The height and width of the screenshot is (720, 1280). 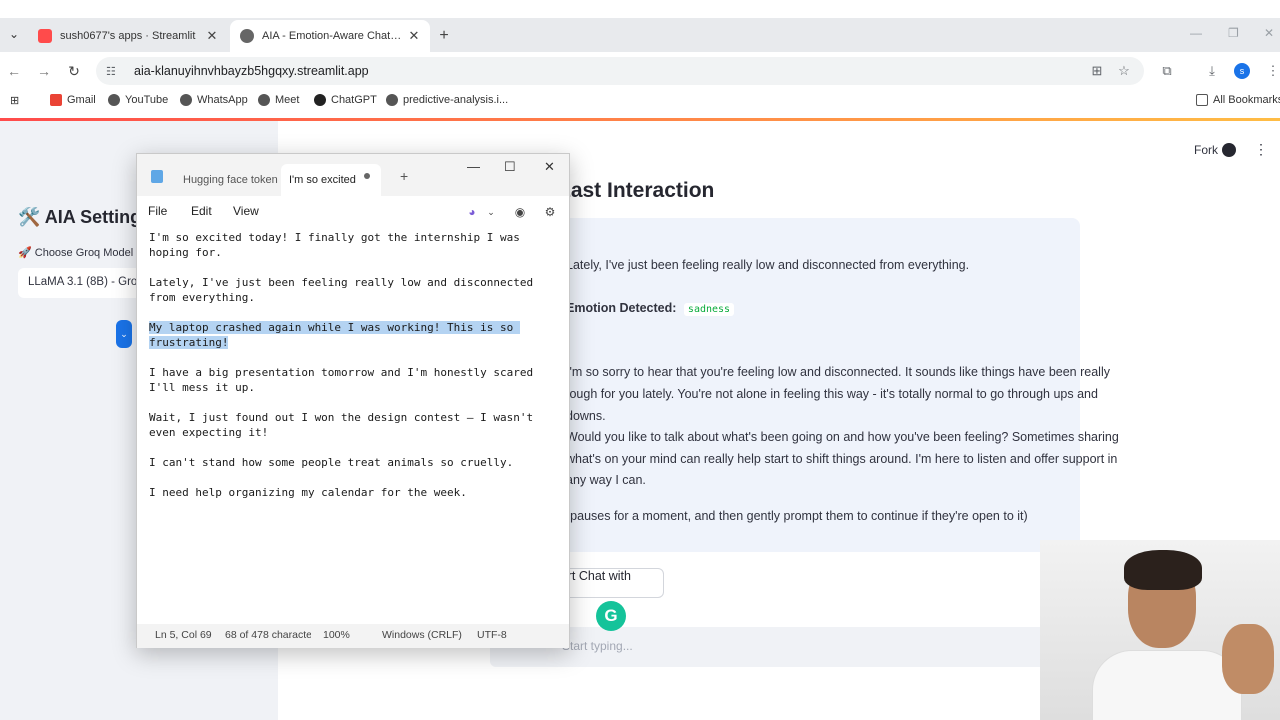 What do you see at coordinates (444, 36) in the screenshot?
I see `new-tab-plus-icon: +` at bounding box center [444, 36].